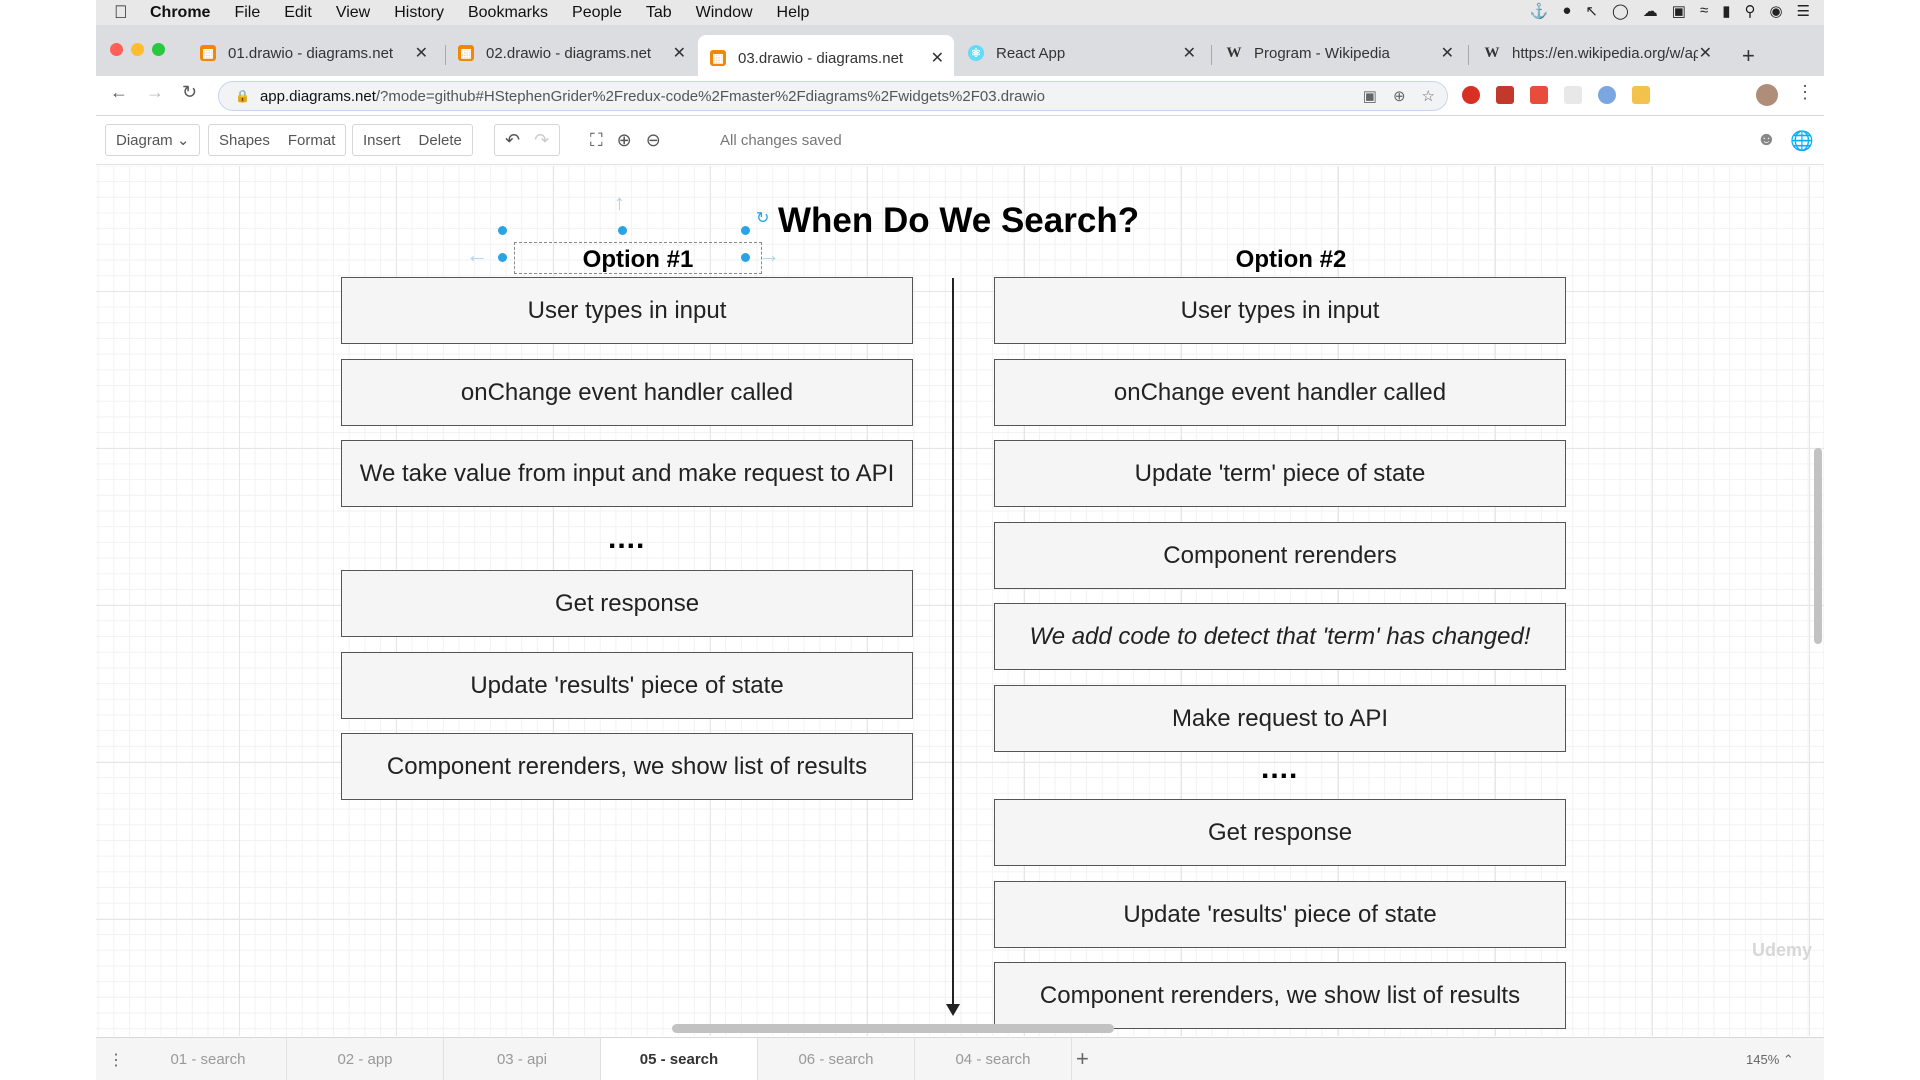 Image resolution: width=1920 pixels, height=1080 pixels. Describe the element at coordinates (1650, 11) in the screenshot. I see `cloud-icon: ☁` at that location.